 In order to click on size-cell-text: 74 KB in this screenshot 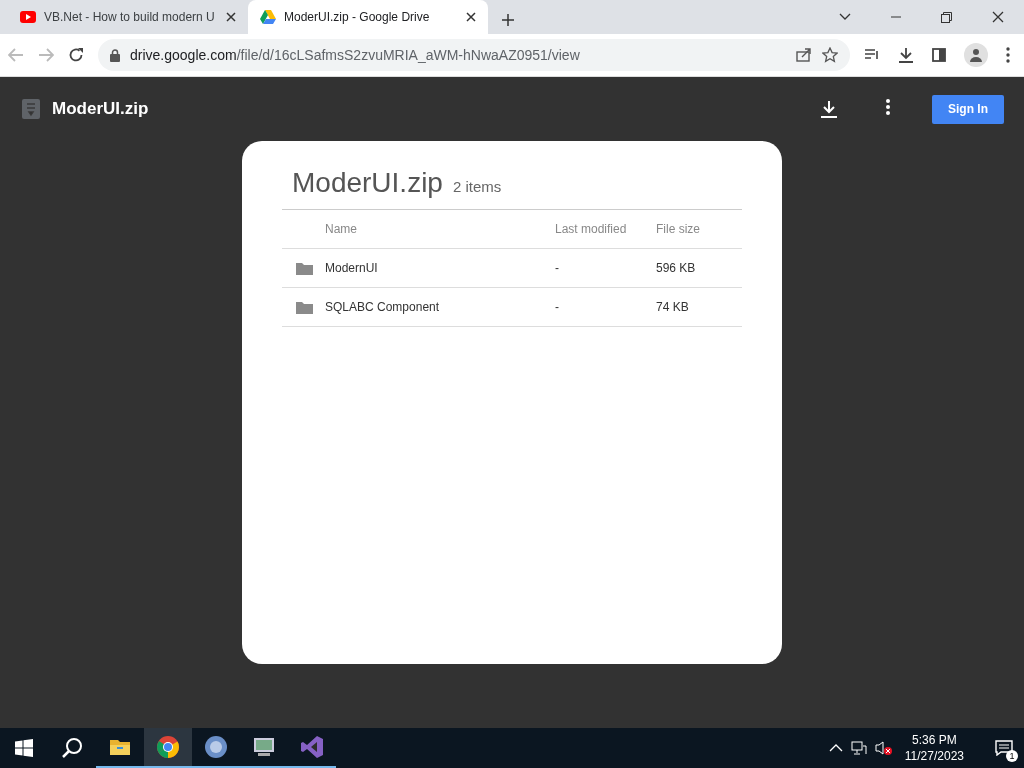, I will do `click(673, 307)`.